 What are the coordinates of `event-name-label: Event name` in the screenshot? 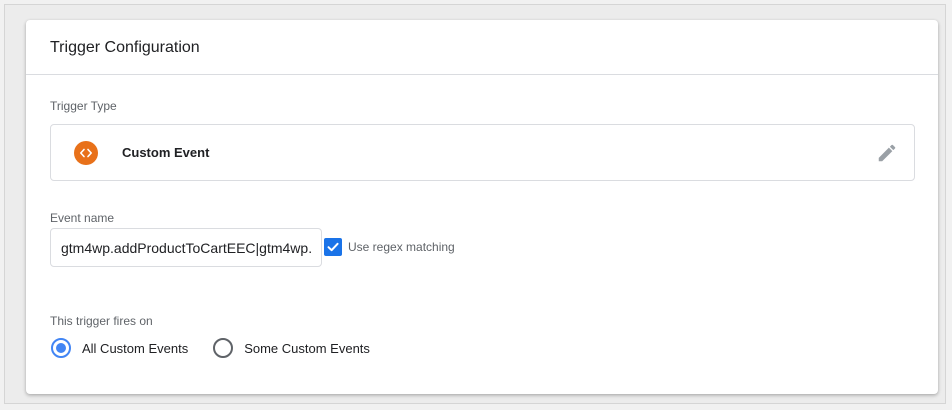 It's located at (82, 218).